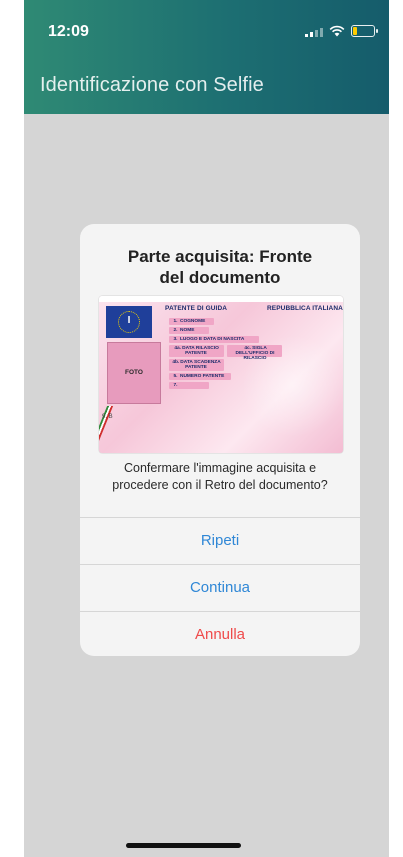 The width and height of the screenshot is (403, 857). I want to click on photo-label: FOTO, so click(134, 372).